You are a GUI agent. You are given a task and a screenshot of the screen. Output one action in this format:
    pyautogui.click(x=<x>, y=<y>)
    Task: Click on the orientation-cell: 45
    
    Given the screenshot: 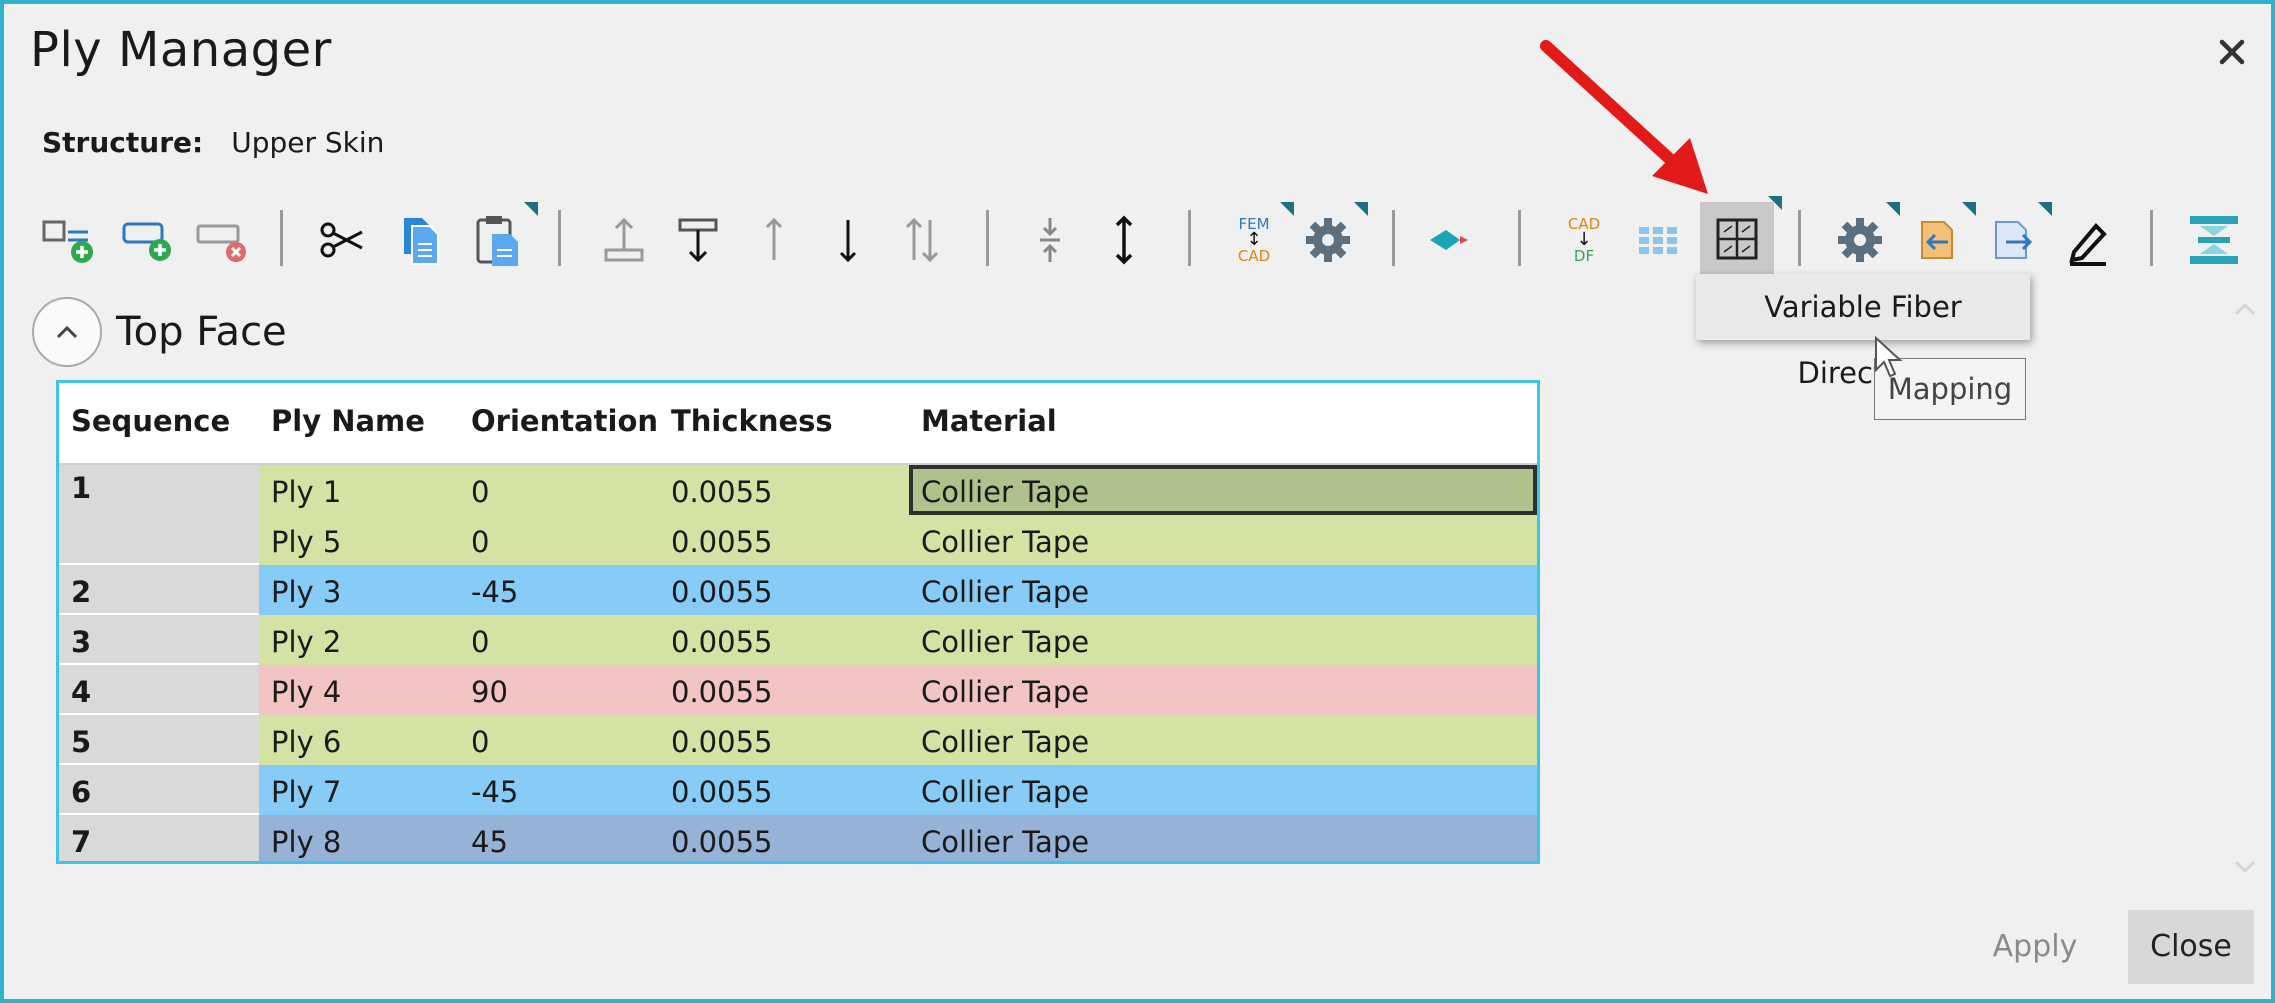 What is the action you would take?
    pyautogui.click(x=559, y=840)
    